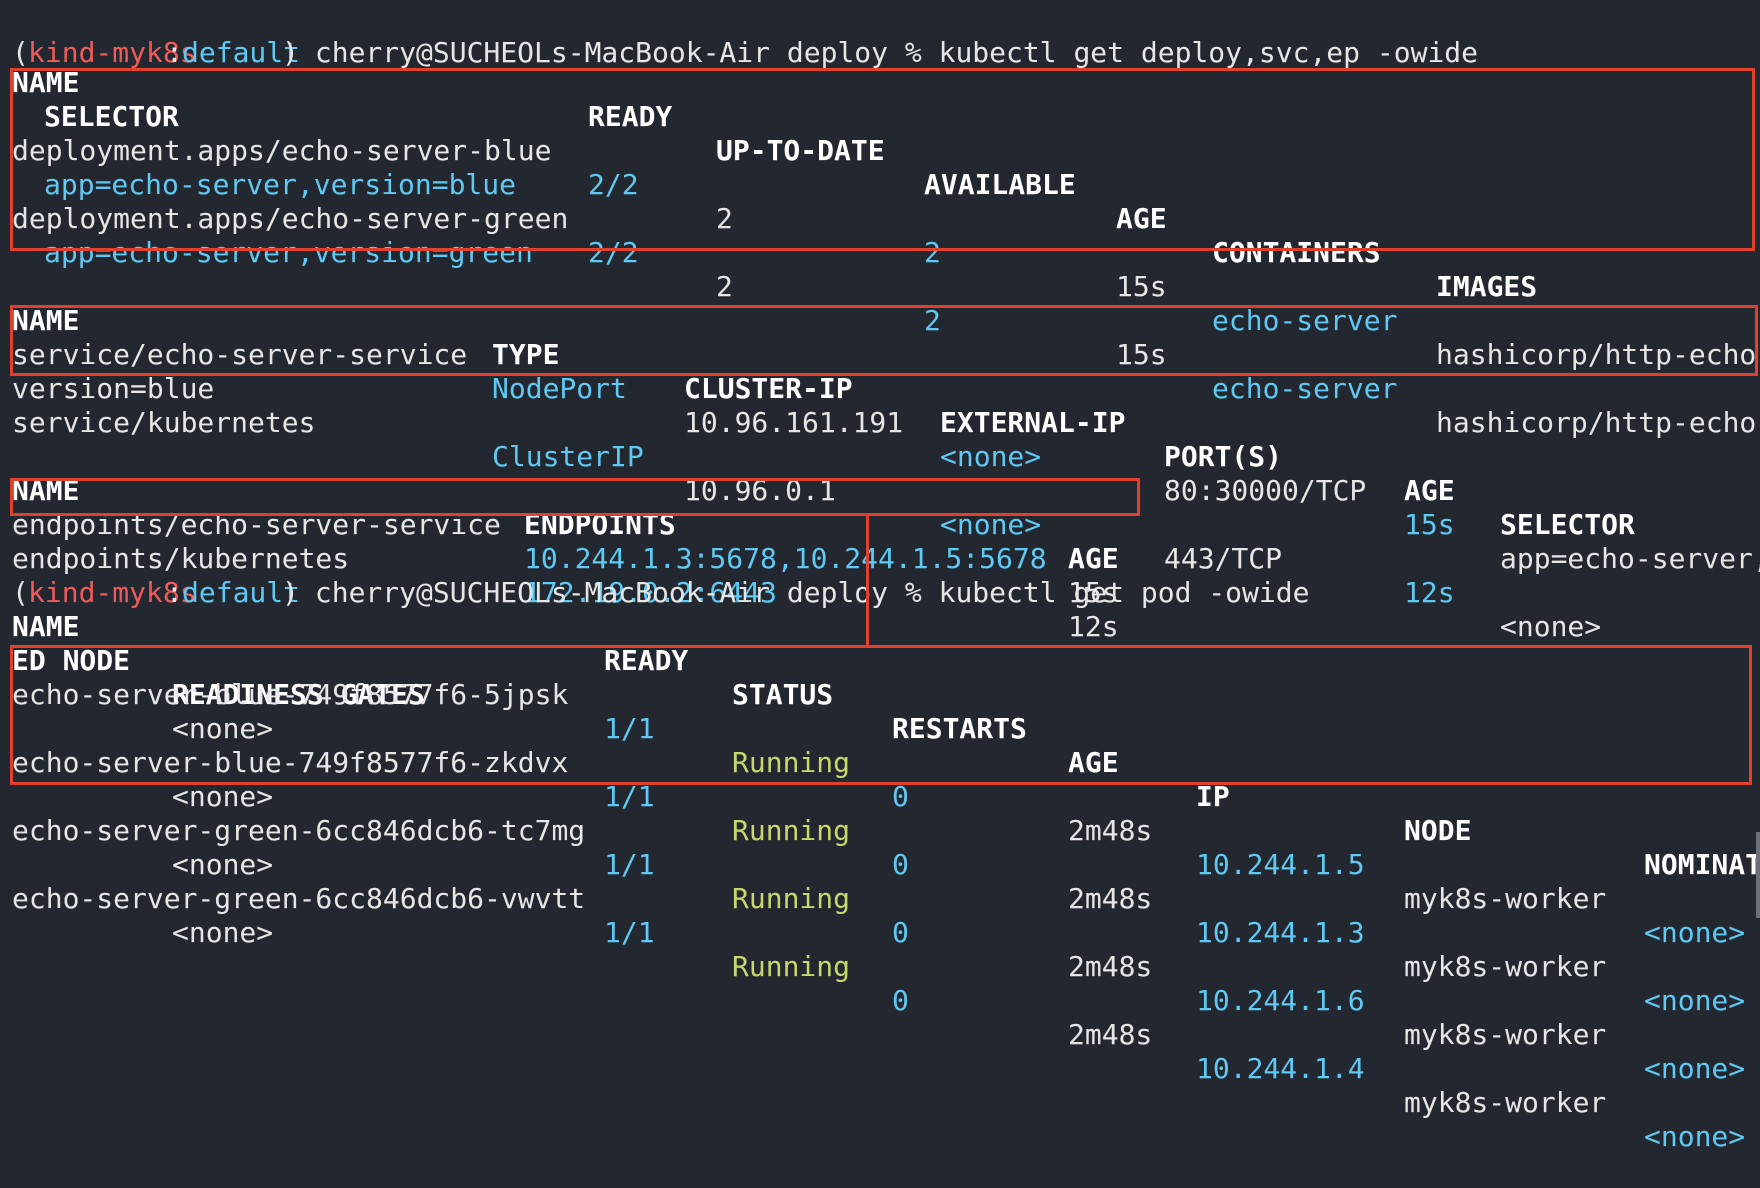 This screenshot has height=1188, width=1760. Describe the element at coordinates (884, 340) in the screenshot. I see `highlight-box-service` at that location.